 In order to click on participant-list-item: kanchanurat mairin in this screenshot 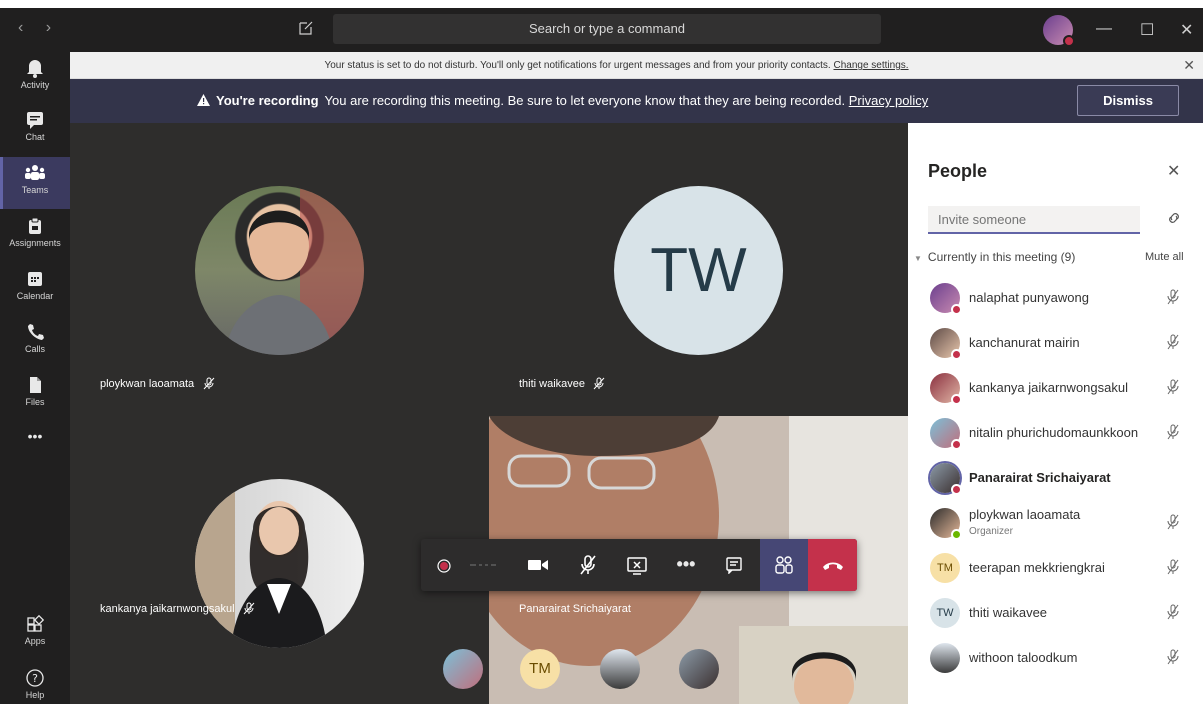, I will do `click(1055, 343)`.